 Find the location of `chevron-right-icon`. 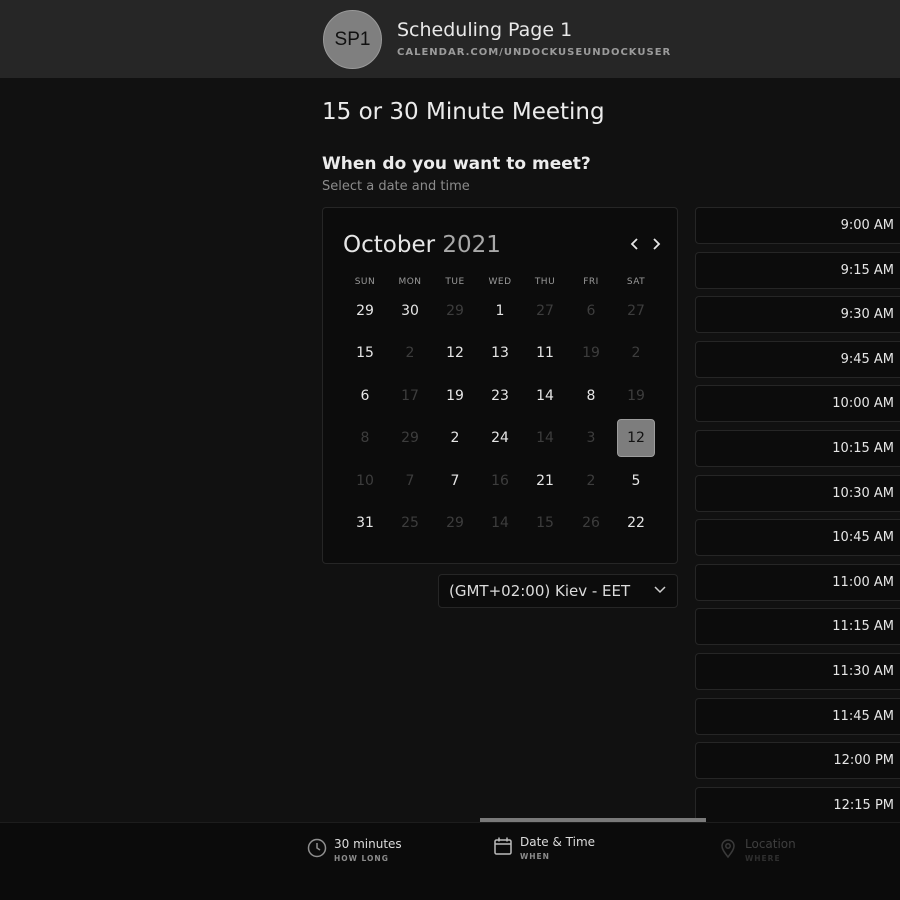

chevron-right-icon is located at coordinates (657, 244).